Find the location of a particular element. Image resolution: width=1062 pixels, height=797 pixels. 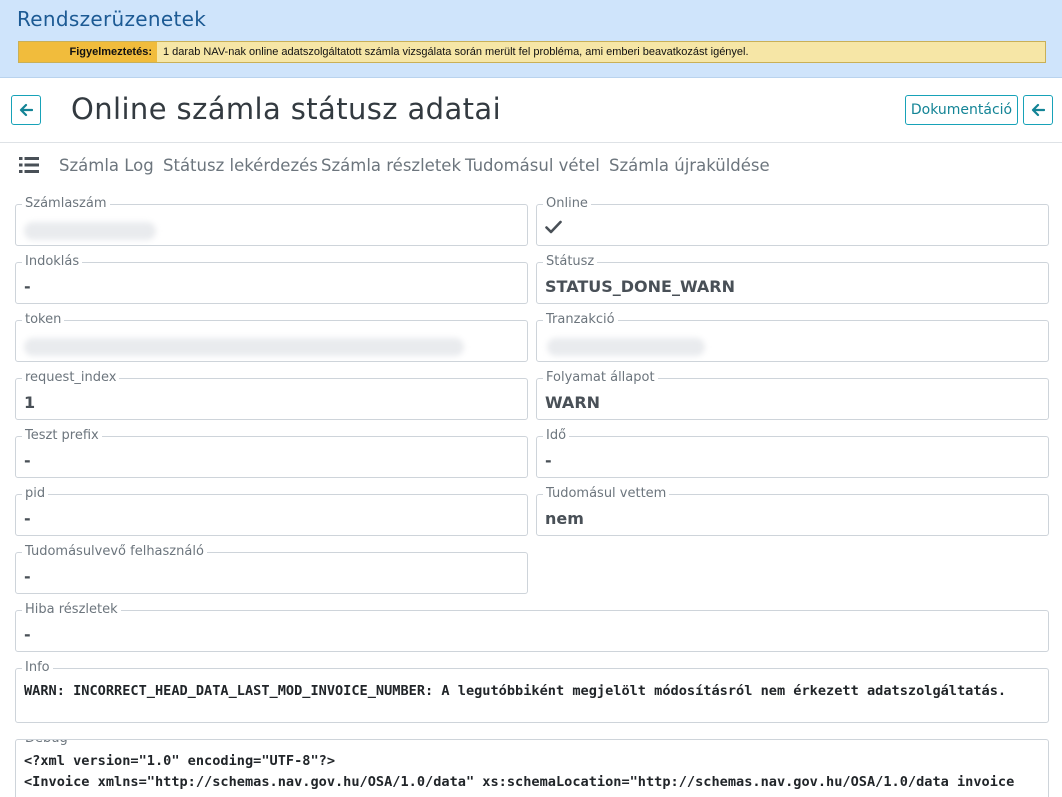

field-folyamat-allapot: Folyamat állapot WARN is located at coordinates (792, 395).